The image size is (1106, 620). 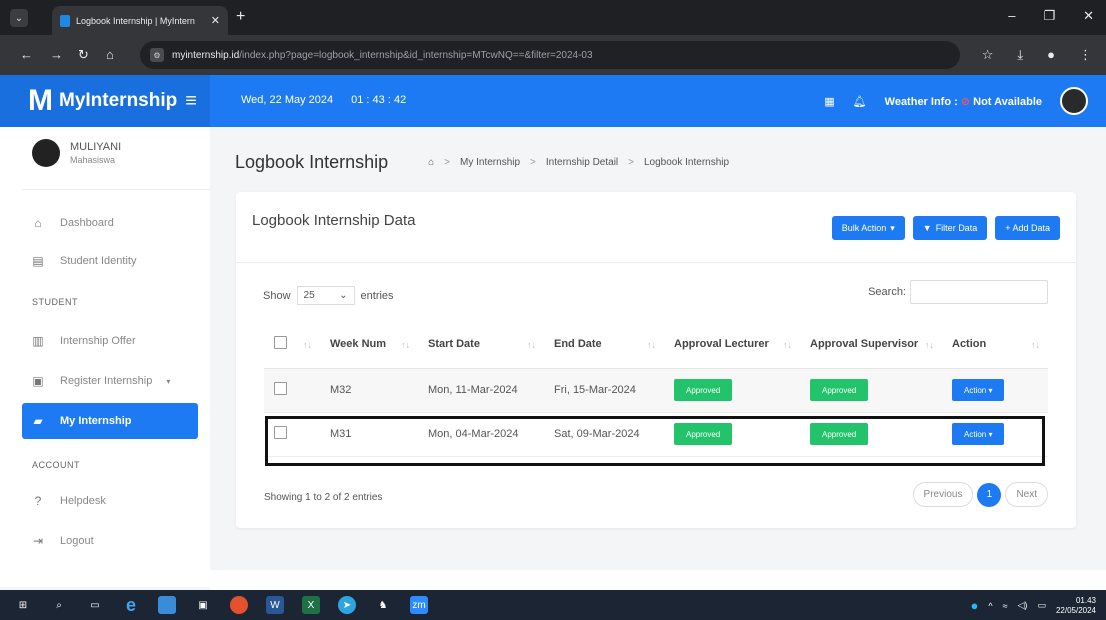 What do you see at coordinates (191, 101) in the screenshot?
I see `hamburger-menu-icon: ≡` at bounding box center [191, 101].